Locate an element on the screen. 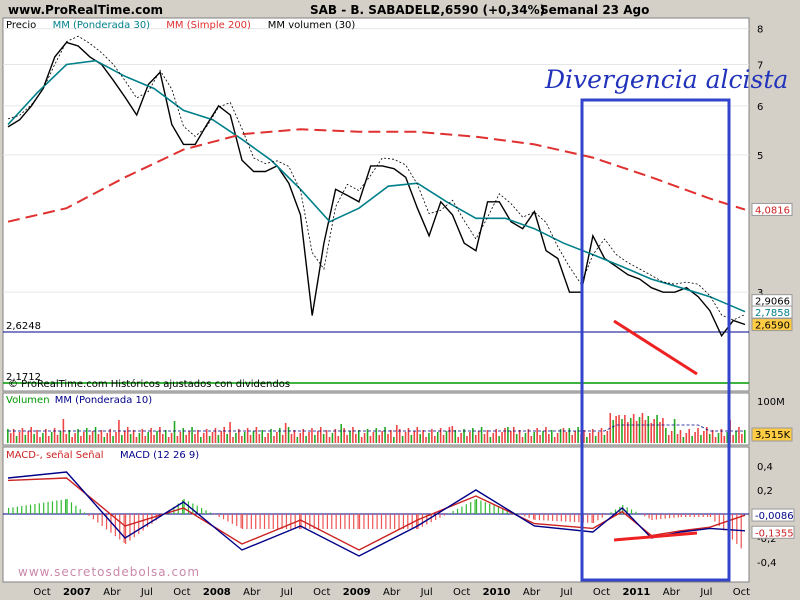 This screenshot has width=800, height=600. price-change: 2,6590 (+0,34%) is located at coordinates (488, 10).